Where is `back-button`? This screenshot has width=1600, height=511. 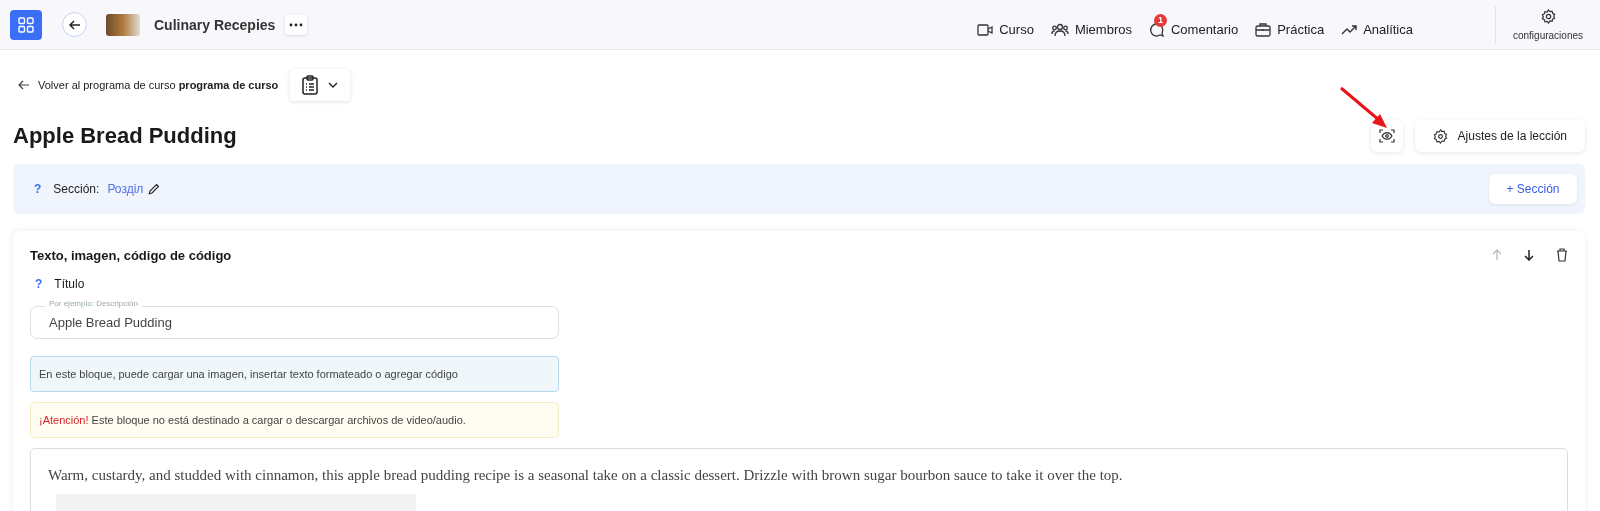
back-button is located at coordinates (74, 24).